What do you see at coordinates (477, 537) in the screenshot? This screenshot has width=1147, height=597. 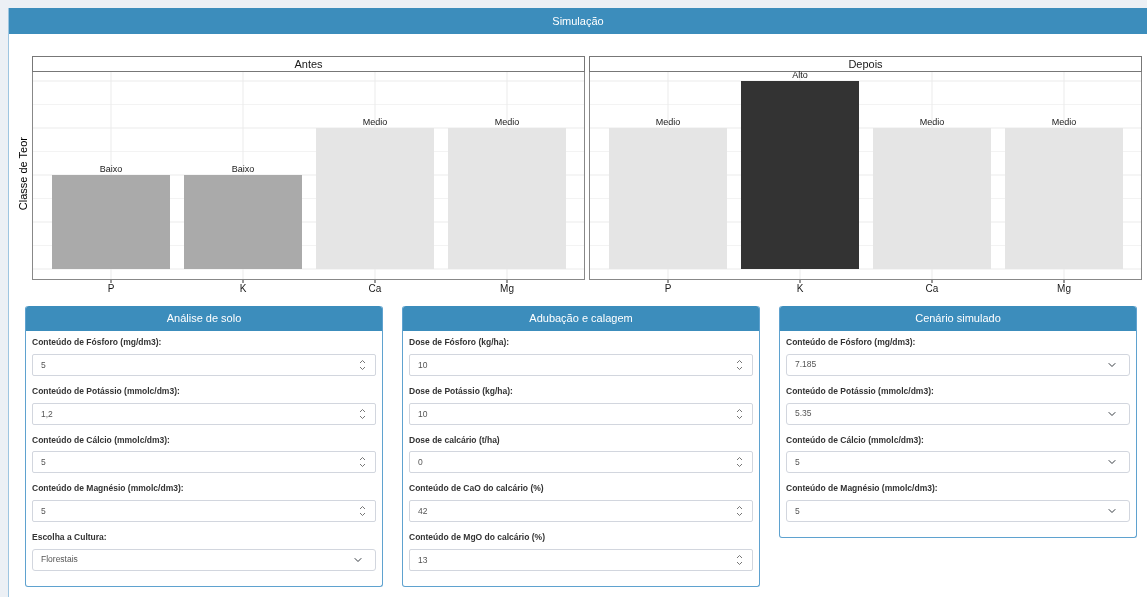 I see `field-label: Conteúdo de MgO do calcário (%)` at bounding box center [477, 537].